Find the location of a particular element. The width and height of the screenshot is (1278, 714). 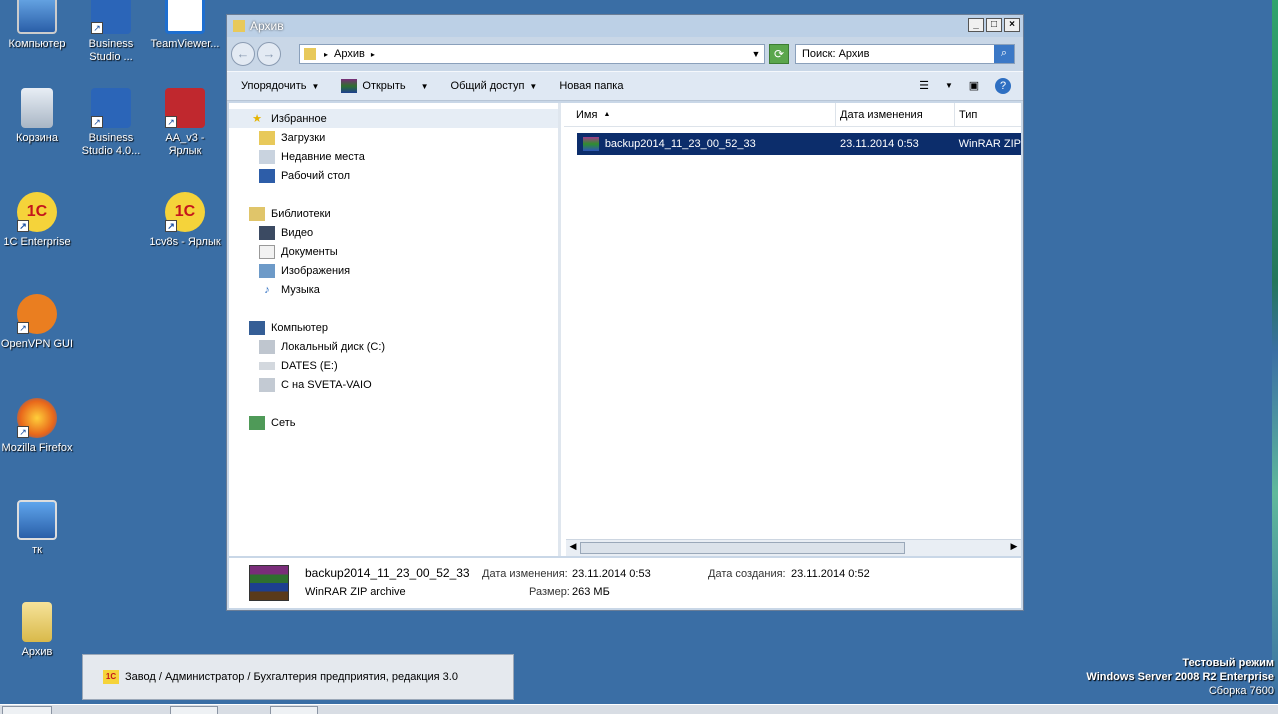

recycle-bin-icon is located at coordinates (37, 108).